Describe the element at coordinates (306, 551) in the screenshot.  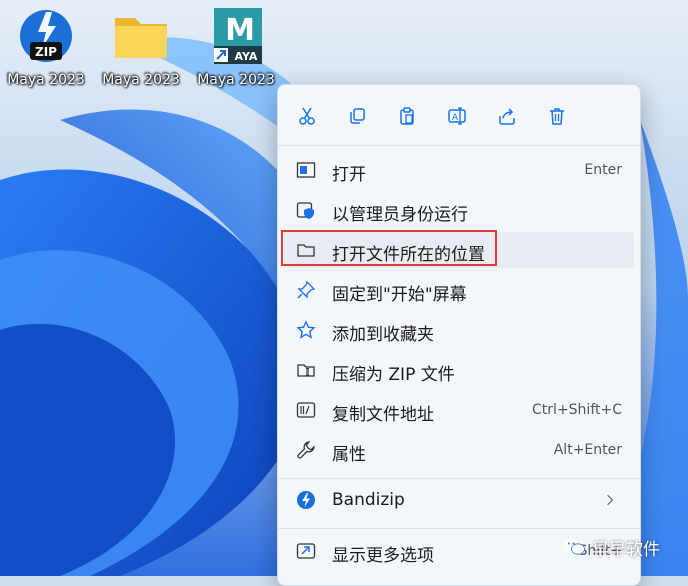
I see `more-options-icon` at that location.